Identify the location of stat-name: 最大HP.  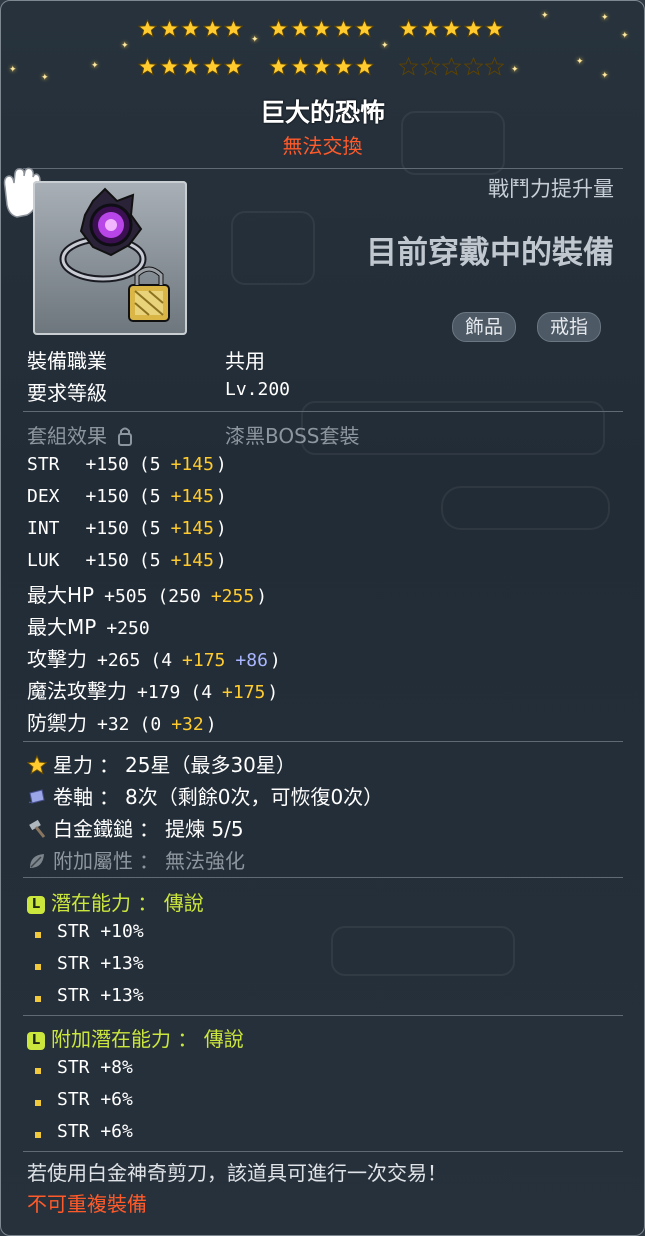
(61, 595).